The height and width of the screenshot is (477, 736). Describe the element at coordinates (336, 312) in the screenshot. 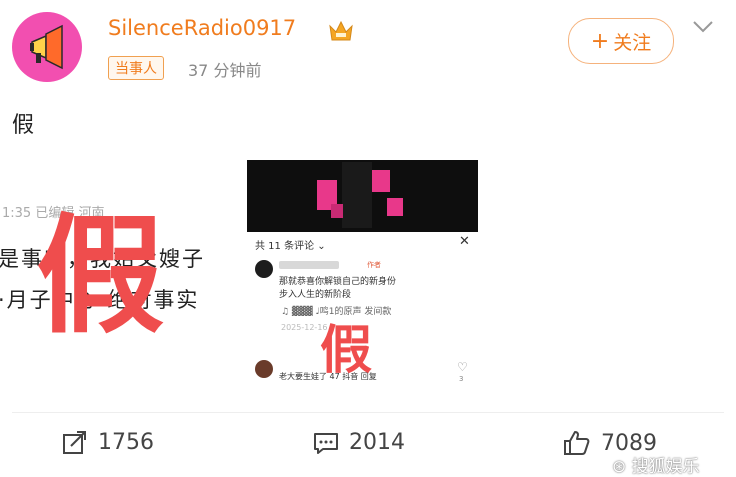

I see `comment-music: ♫ ▓▓▓ ♩鸣1的原声 发间款` at that location.